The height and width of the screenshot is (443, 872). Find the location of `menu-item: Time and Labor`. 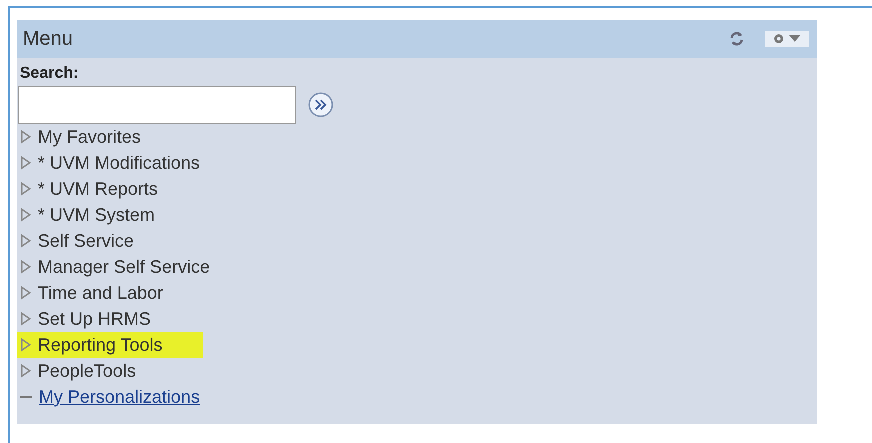

menu-item: Time and Labor is located at coordinates (108, 293).